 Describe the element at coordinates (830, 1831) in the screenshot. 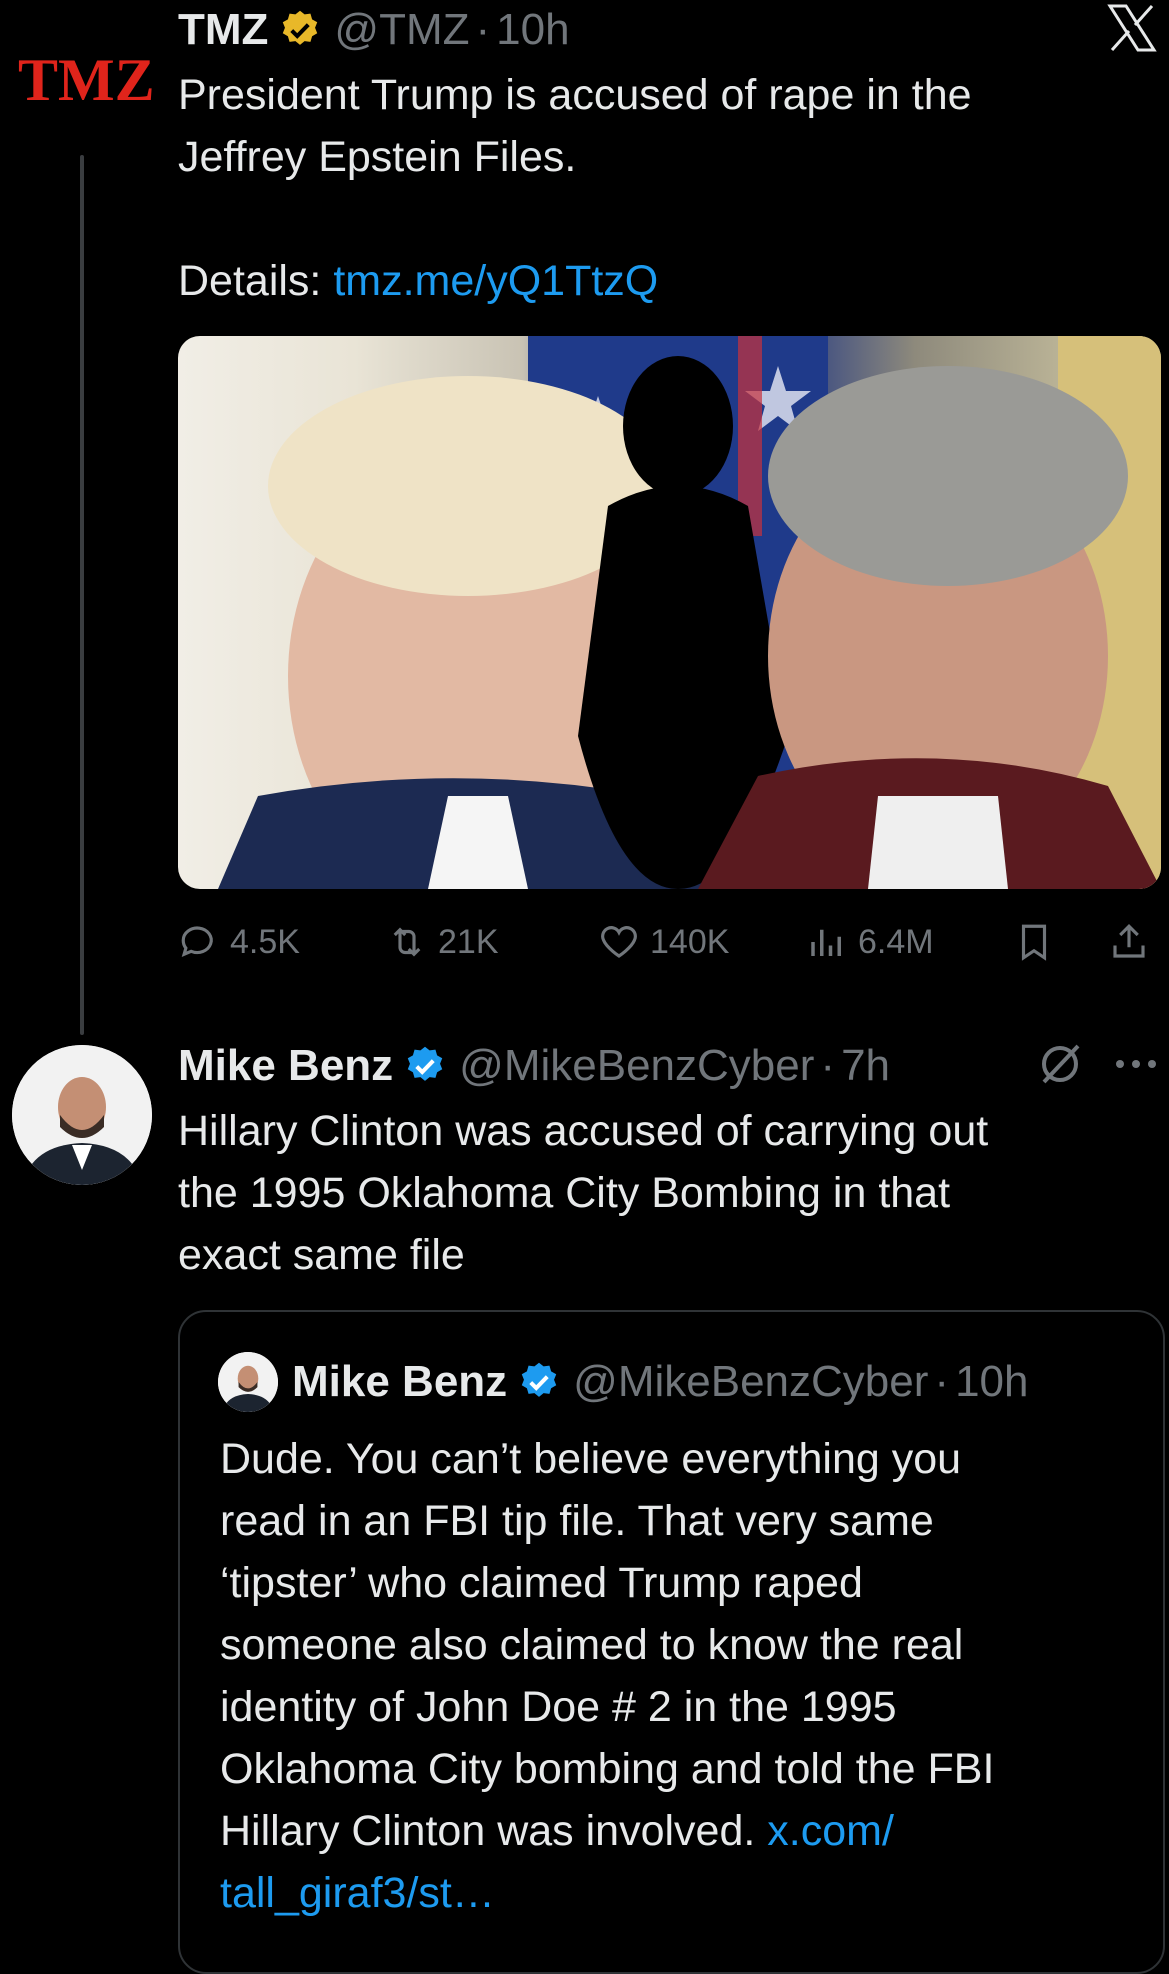

I see `quote-link: x.com/` at that location.